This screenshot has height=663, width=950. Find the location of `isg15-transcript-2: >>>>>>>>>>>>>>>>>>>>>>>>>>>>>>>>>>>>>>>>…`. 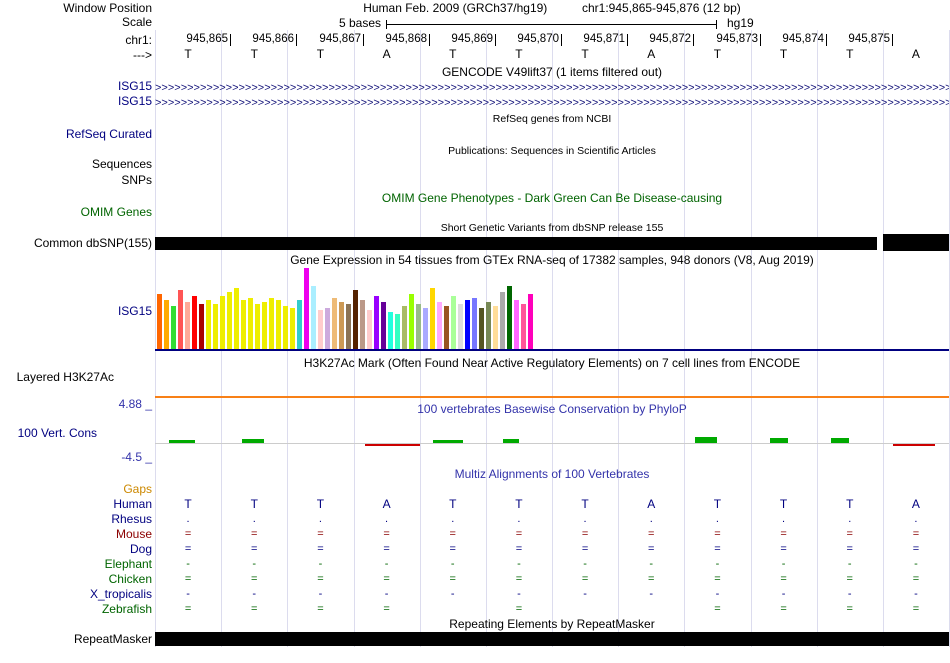

isg15-transcript-2: >>>>>>>>>>>>>>>>>>>>>>>>>>>>>>>>>>>>>>>>… is located at coordinates (552, 103).